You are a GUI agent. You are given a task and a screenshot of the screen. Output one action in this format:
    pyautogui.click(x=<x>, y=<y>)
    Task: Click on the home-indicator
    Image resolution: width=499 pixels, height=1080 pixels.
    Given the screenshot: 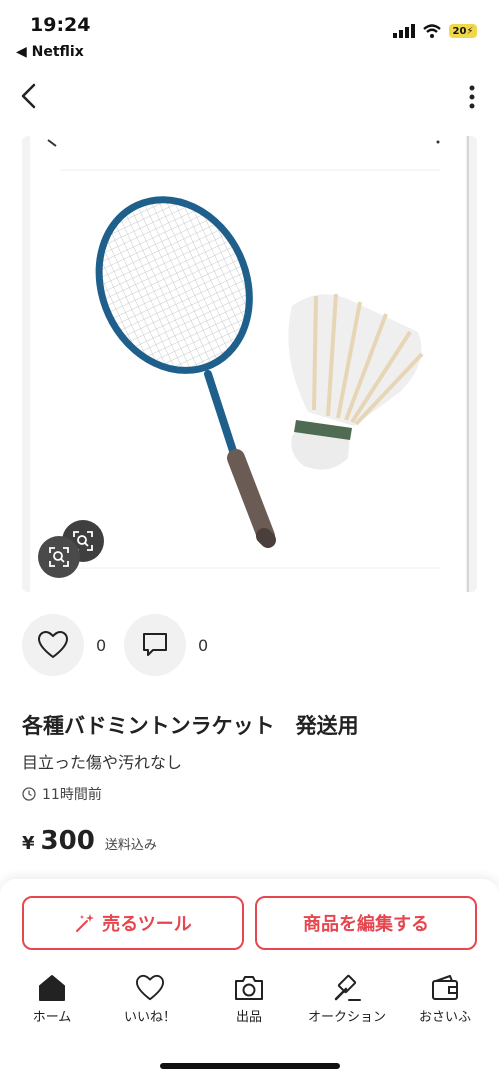 What is the action you would take?
    pyautogui.click(x=250, y=1066)
    